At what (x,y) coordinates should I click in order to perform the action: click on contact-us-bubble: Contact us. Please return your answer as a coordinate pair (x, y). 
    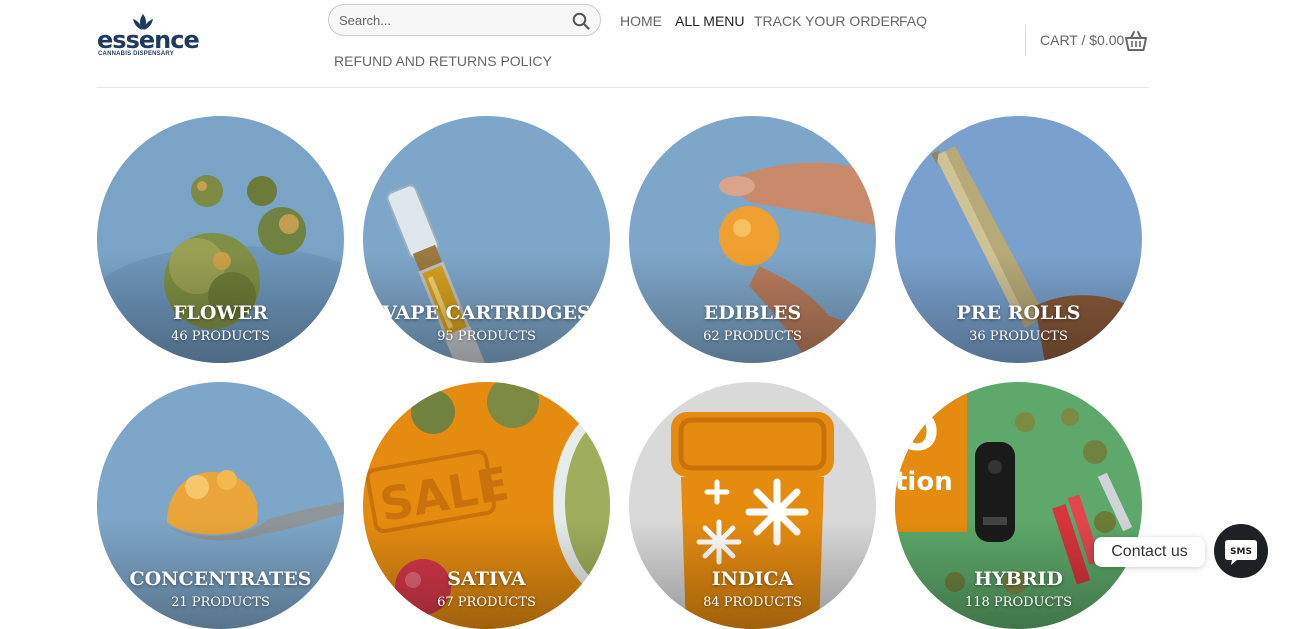
    Looking at the image, I should click on (1149, 552).